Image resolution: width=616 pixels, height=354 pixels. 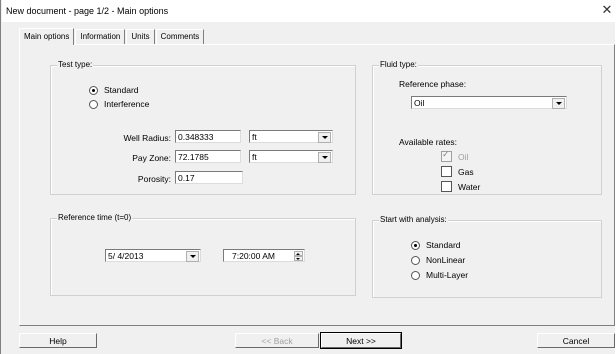 I want to click on pay-zone-input: 72.1785, so click(x=208, y=156).